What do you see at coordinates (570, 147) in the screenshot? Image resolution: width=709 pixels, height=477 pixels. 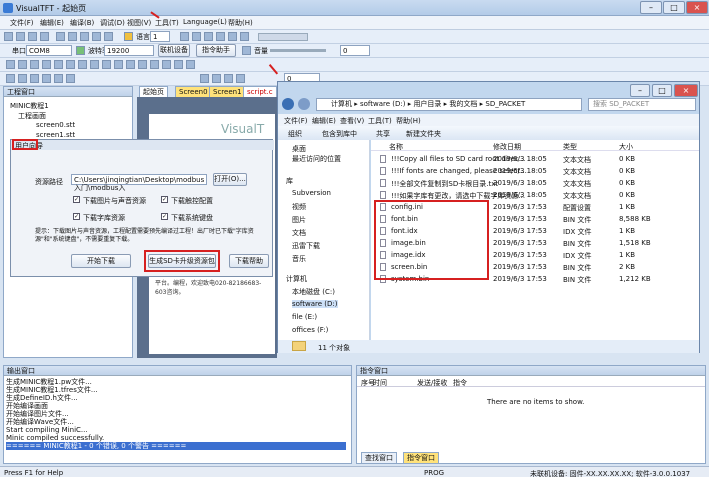 I see `col-type: 类型` at bounding box center [570, 147].